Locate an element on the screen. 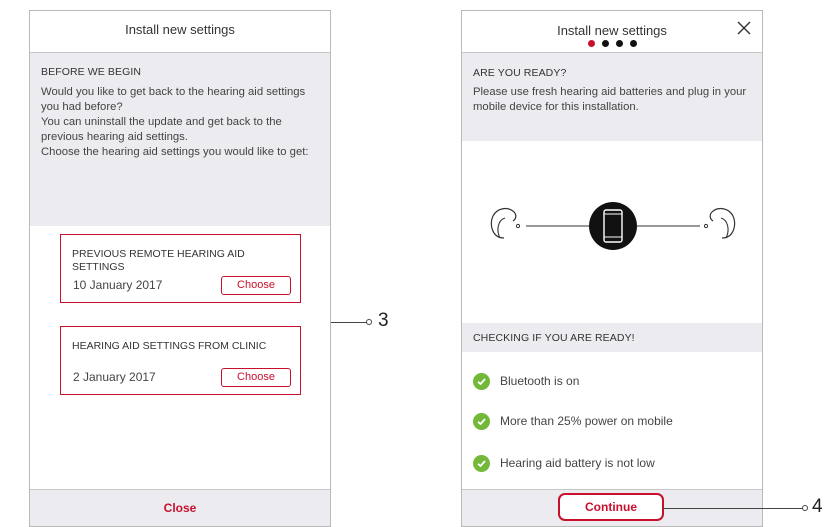 Image resolution: width=827 pixels, height=527 pixels. checks-title: CHECKING IF YOU ARE READY! is located at coordinates (554, 338).